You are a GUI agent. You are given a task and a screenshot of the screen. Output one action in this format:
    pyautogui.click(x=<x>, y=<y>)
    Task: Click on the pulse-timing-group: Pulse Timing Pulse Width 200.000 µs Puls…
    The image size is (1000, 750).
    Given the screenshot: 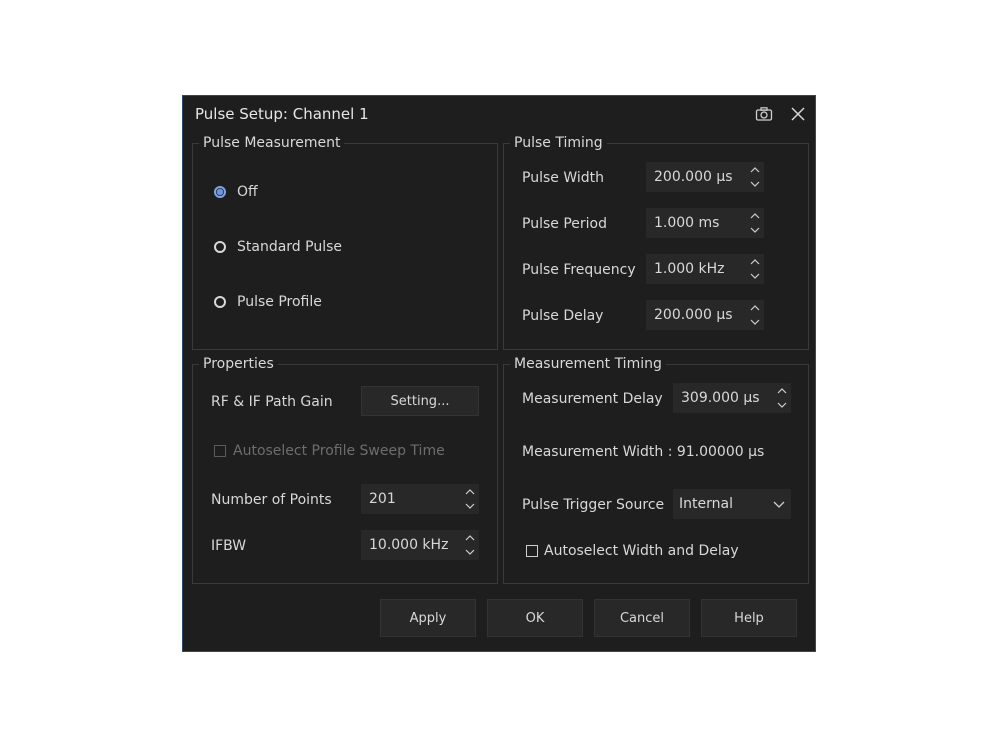 What is the action you would take?
    pyautogui.click(x=656, y=242)
    